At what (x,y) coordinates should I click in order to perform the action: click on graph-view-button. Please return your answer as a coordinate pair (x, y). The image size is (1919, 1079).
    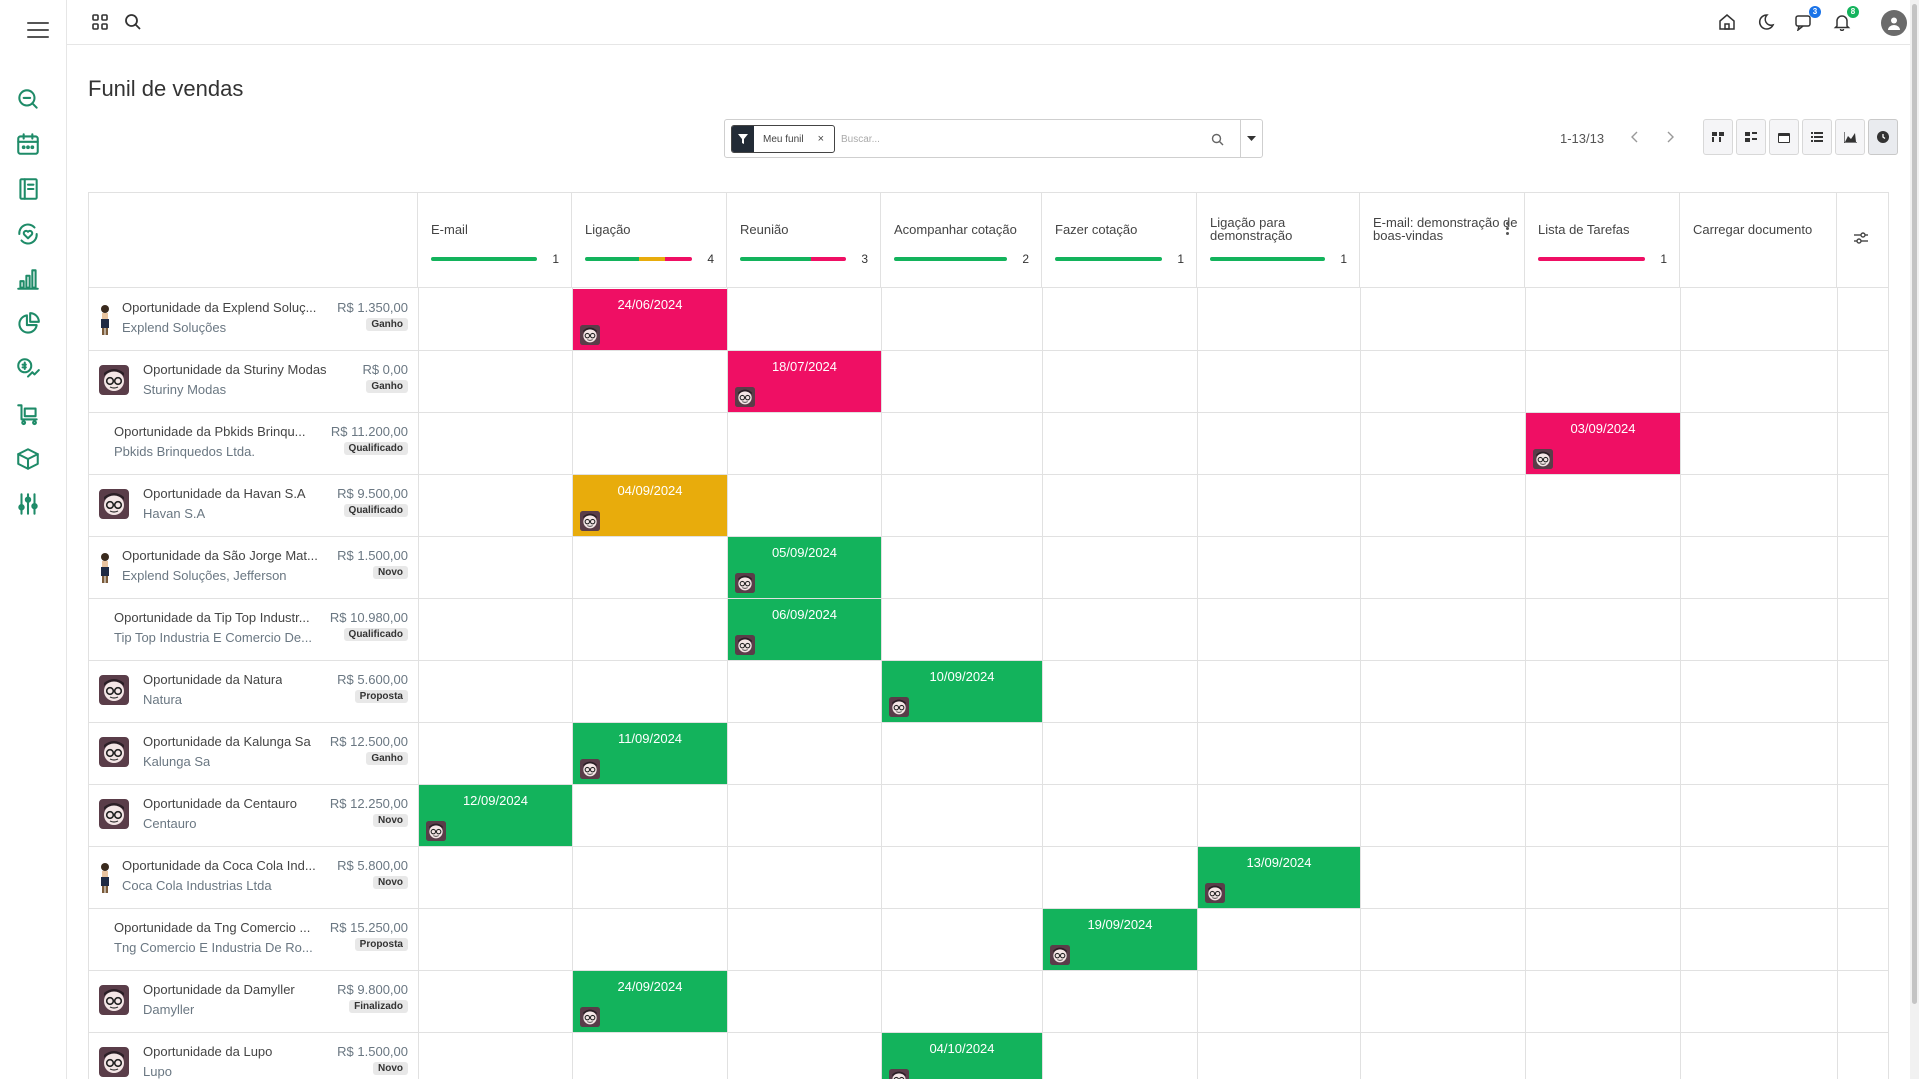
    Looking at the image, I should click on (1850, 137).